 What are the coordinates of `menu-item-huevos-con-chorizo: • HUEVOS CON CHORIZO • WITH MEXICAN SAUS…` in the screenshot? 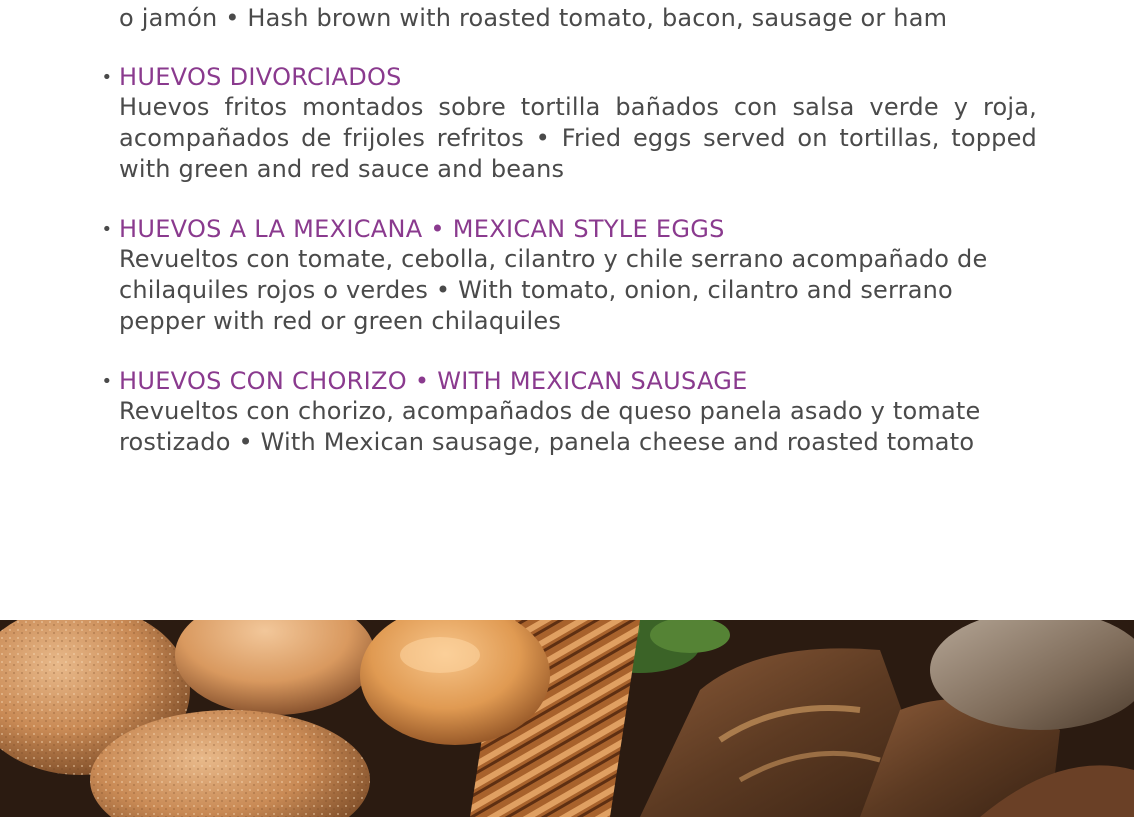 It's located at (569, 412).